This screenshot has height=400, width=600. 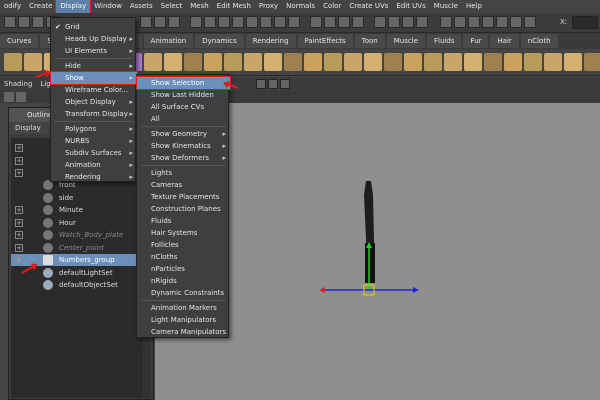 I want to click on shelf-tab-hair: Hair, so click(x=504, y=41).